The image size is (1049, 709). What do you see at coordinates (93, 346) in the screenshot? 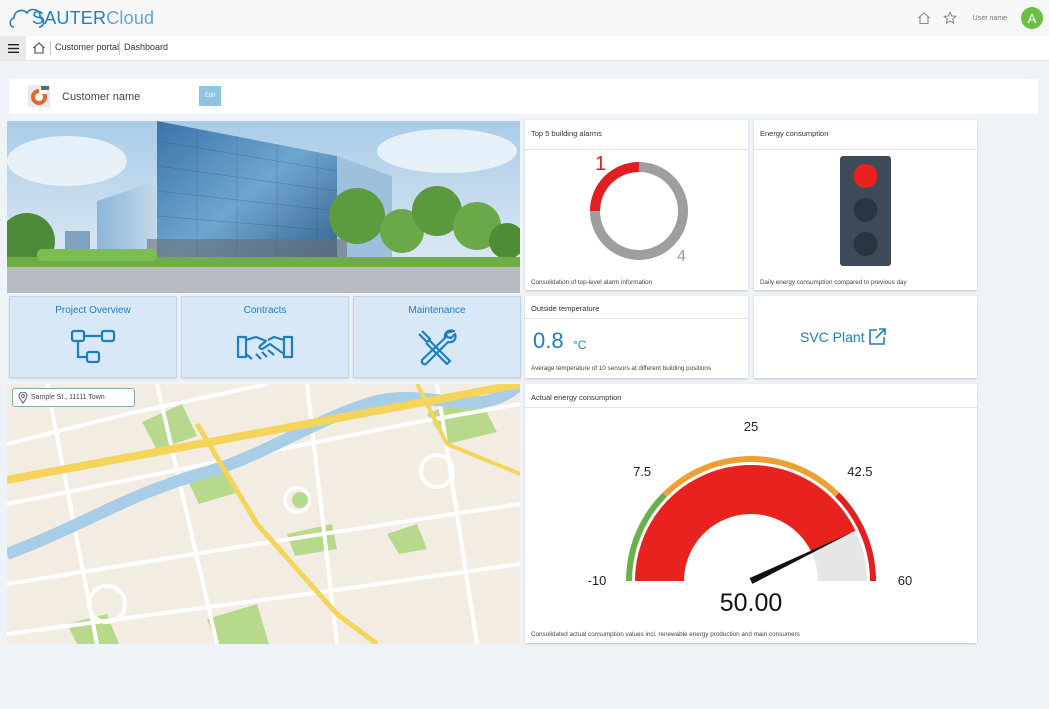
I see `hierarchy-icon` at bounding box center [93, 346].